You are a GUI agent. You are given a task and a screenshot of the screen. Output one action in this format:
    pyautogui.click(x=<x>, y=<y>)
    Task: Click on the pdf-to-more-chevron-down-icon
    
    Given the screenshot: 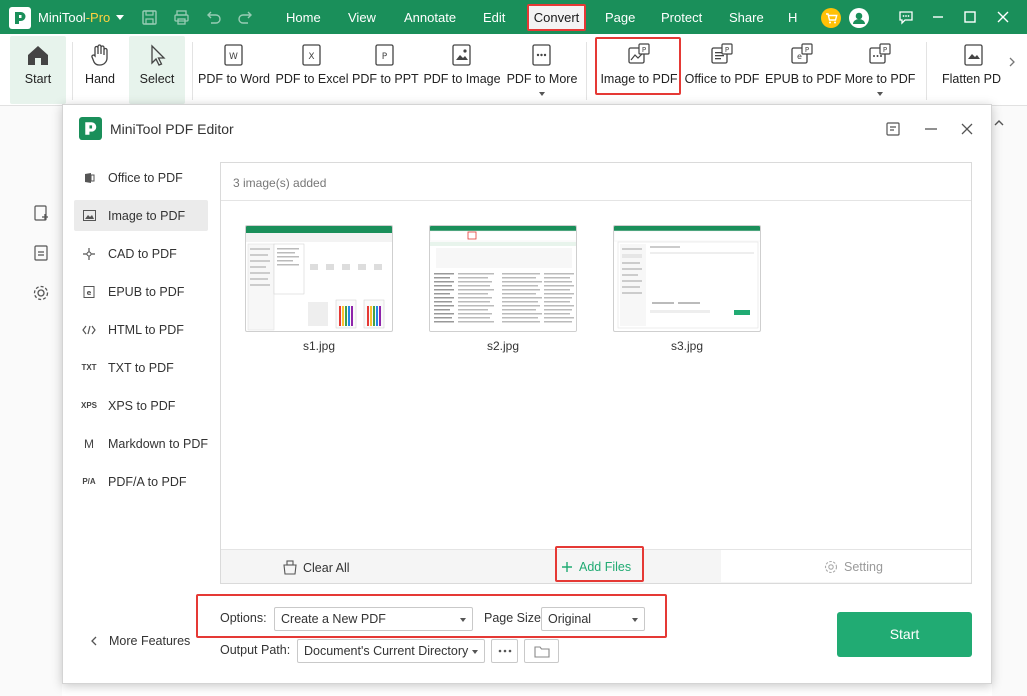 What is the action you would take?
    pyautogui.click(x=542, y=94)
    